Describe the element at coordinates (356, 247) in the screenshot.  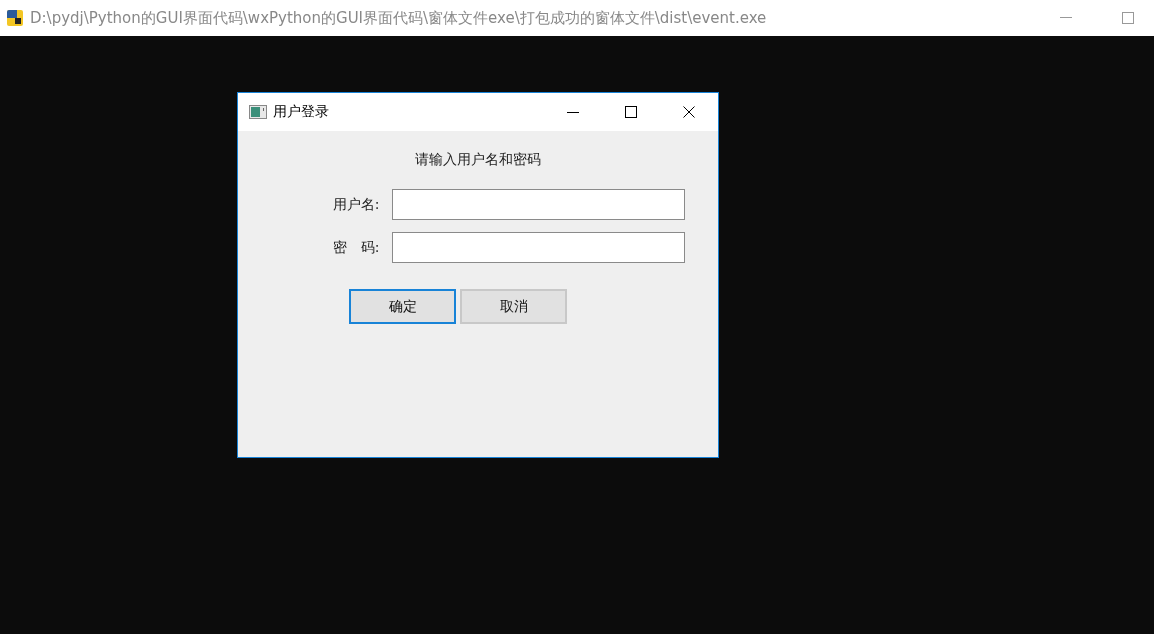
I see `field-label: 密 码:` at that location.